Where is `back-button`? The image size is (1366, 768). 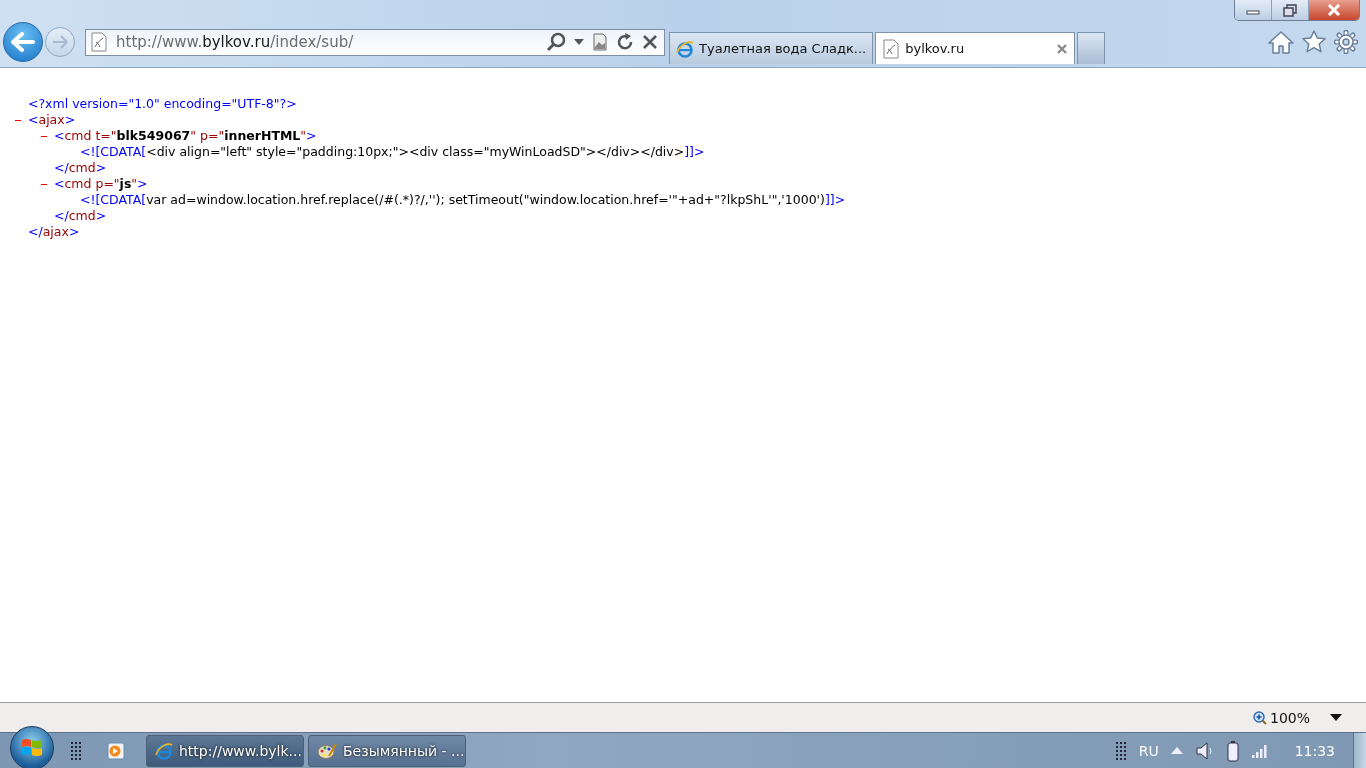 back-button is located at coordinates (23, 42).